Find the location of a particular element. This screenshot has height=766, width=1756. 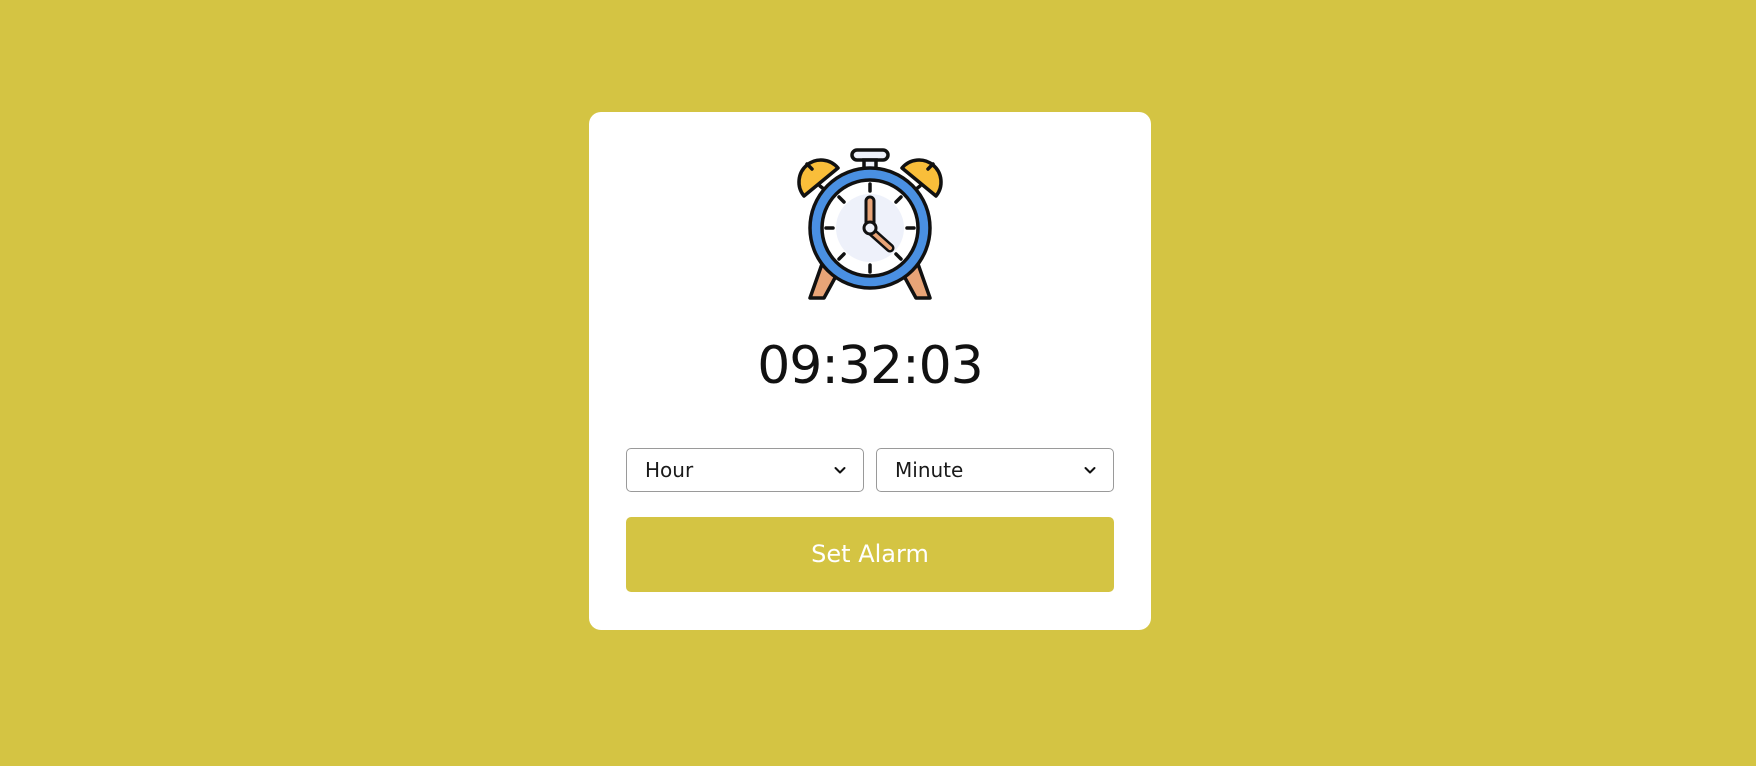

set-alarm-button: Set Alarm is located at coordinates (870, 554).